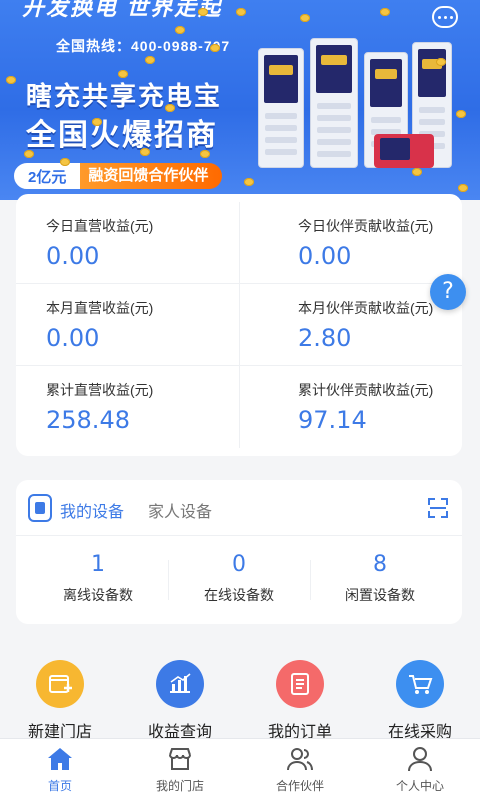 Image resolution: width=480 pixels, height=800 pixels. What do you see at coordinates (352, 101) in the screenshot?
I see `charging-machines-illustration` at bounding box center [352, 101].